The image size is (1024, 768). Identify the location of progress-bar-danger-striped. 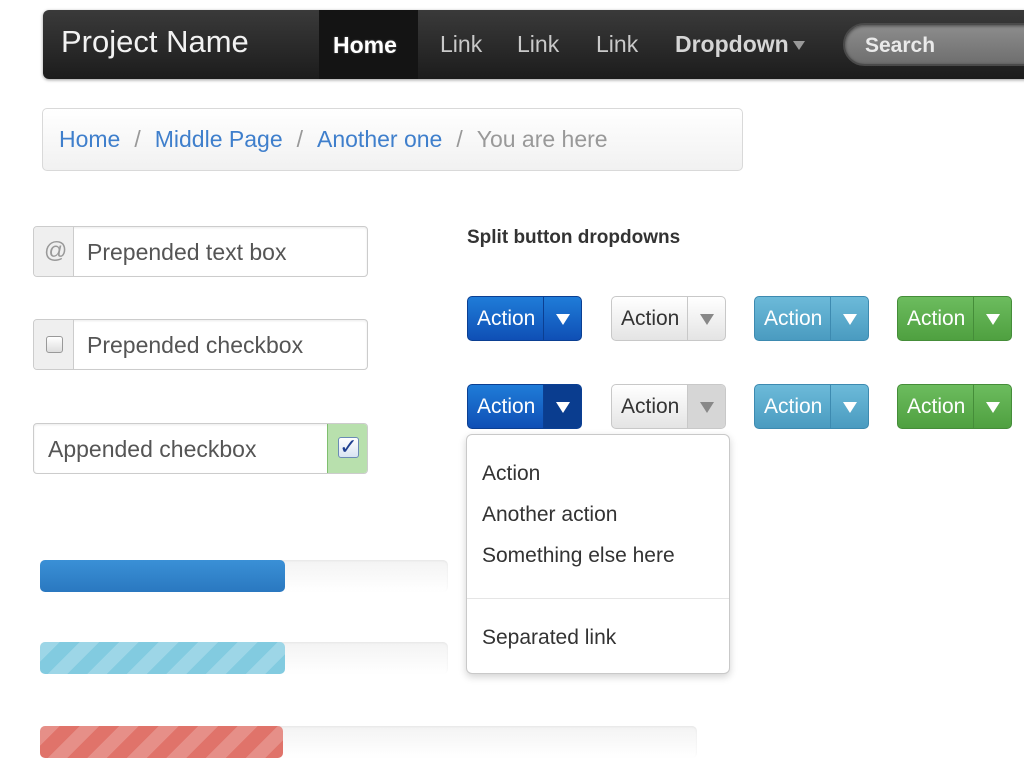
(368, 742).